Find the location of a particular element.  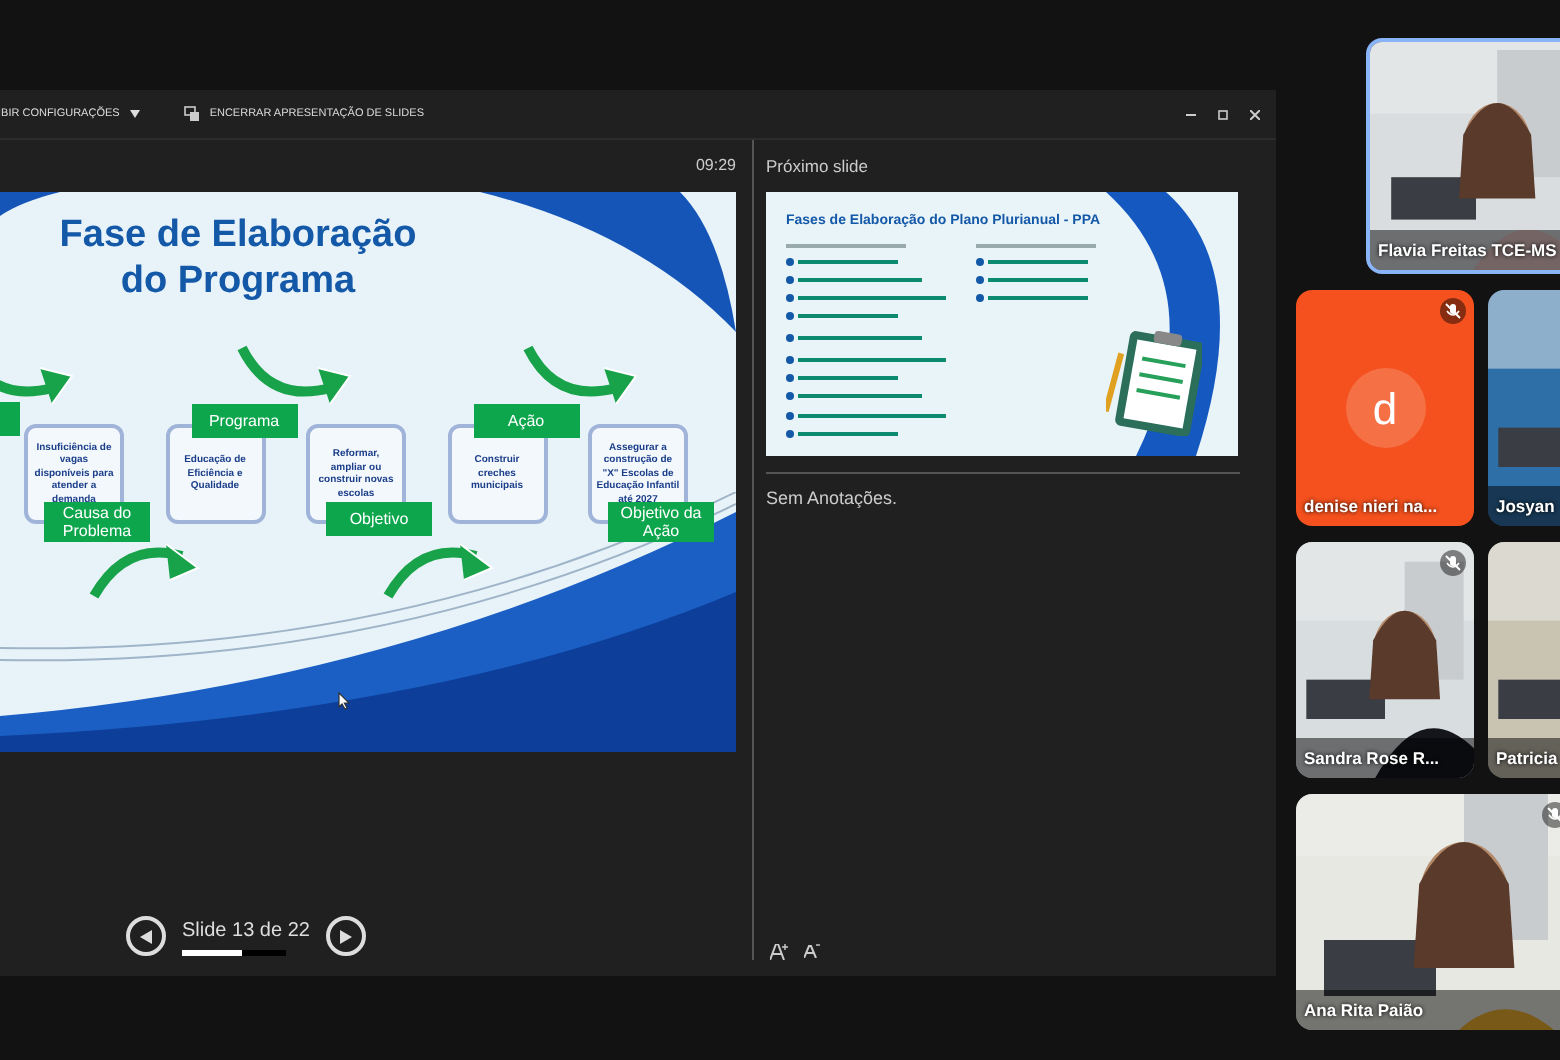

participant-tile: Flavia Freitas TCE-MS is located at coordinates (1463, 156).